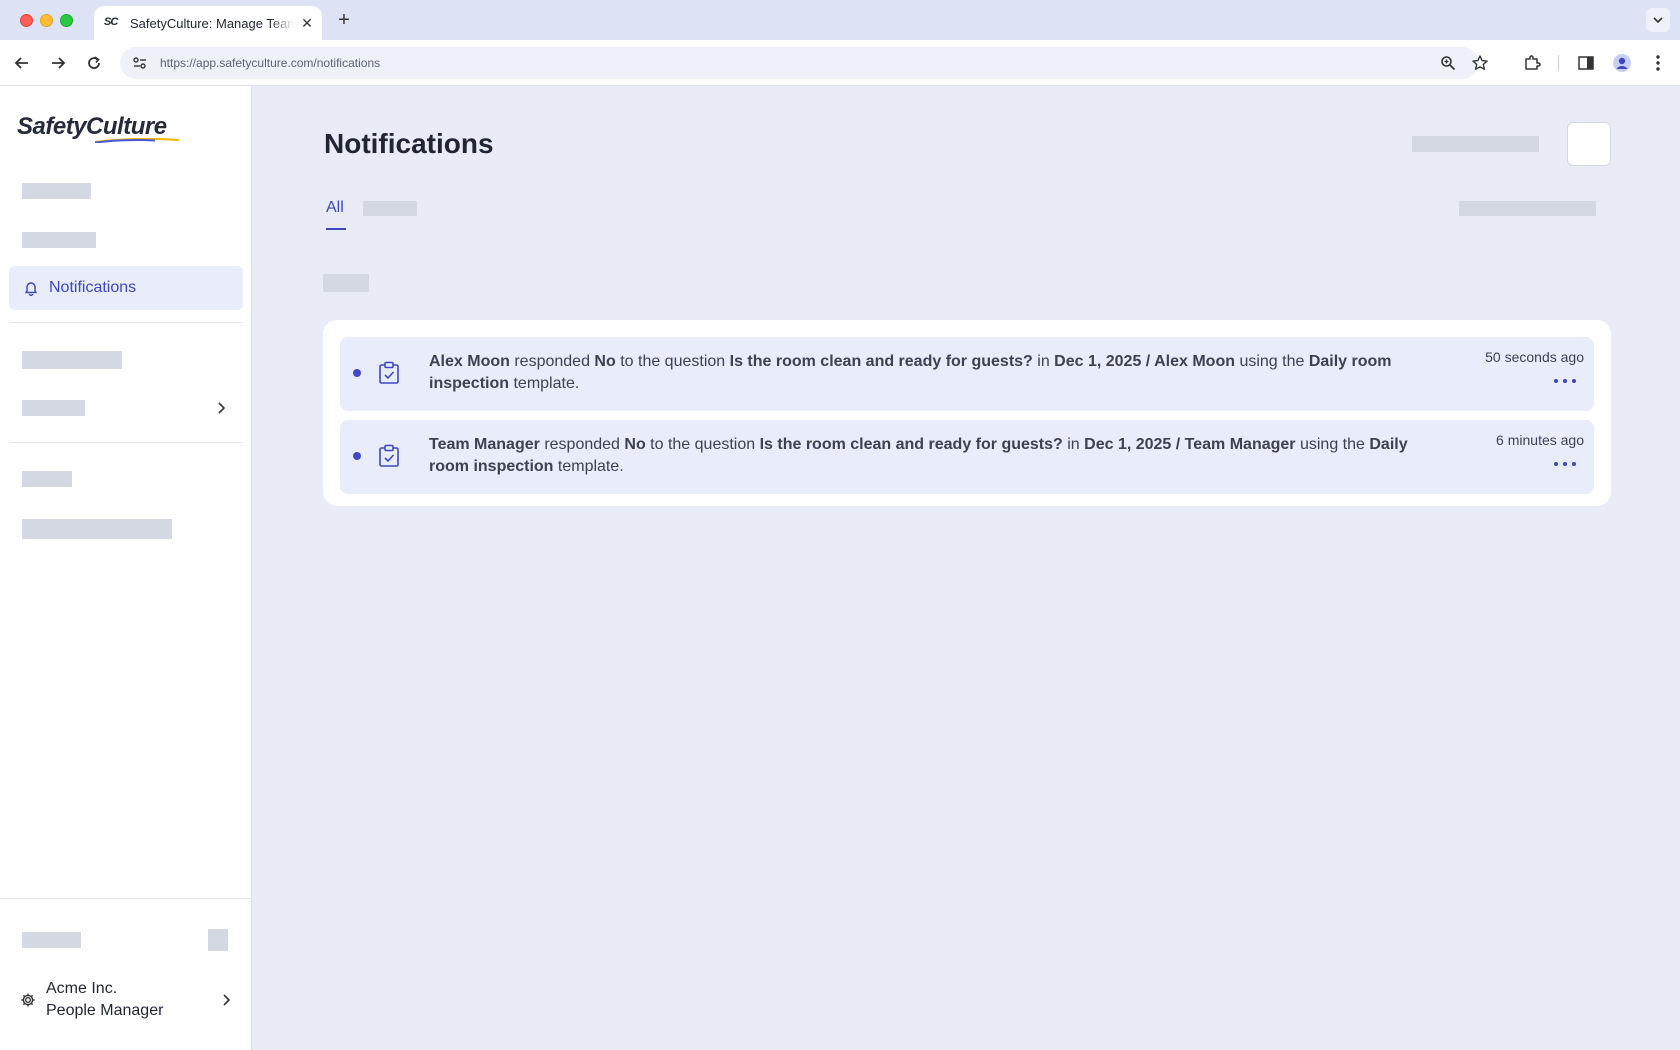 The width and height of the screenshot is (1680, 1050). Describe the element at coordinates (1448, 63) in the screenshot. I see `zoom-icon` at that location.